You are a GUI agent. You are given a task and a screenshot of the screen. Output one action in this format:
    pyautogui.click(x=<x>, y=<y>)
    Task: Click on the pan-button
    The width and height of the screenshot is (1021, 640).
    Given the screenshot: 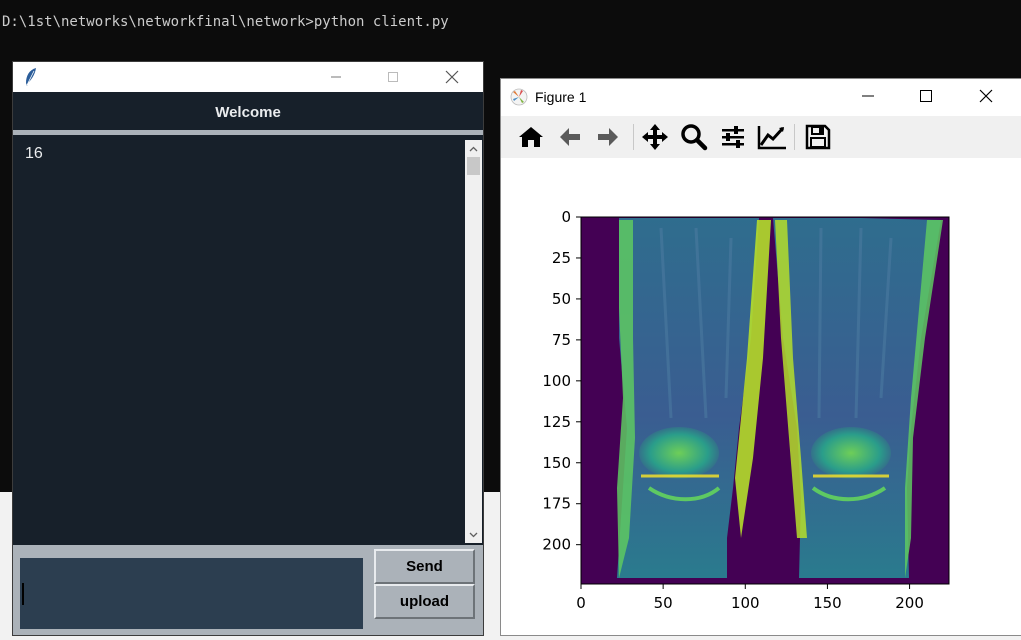 What is the action you would take?
    pyautogui.click(x=655, y=137)
    